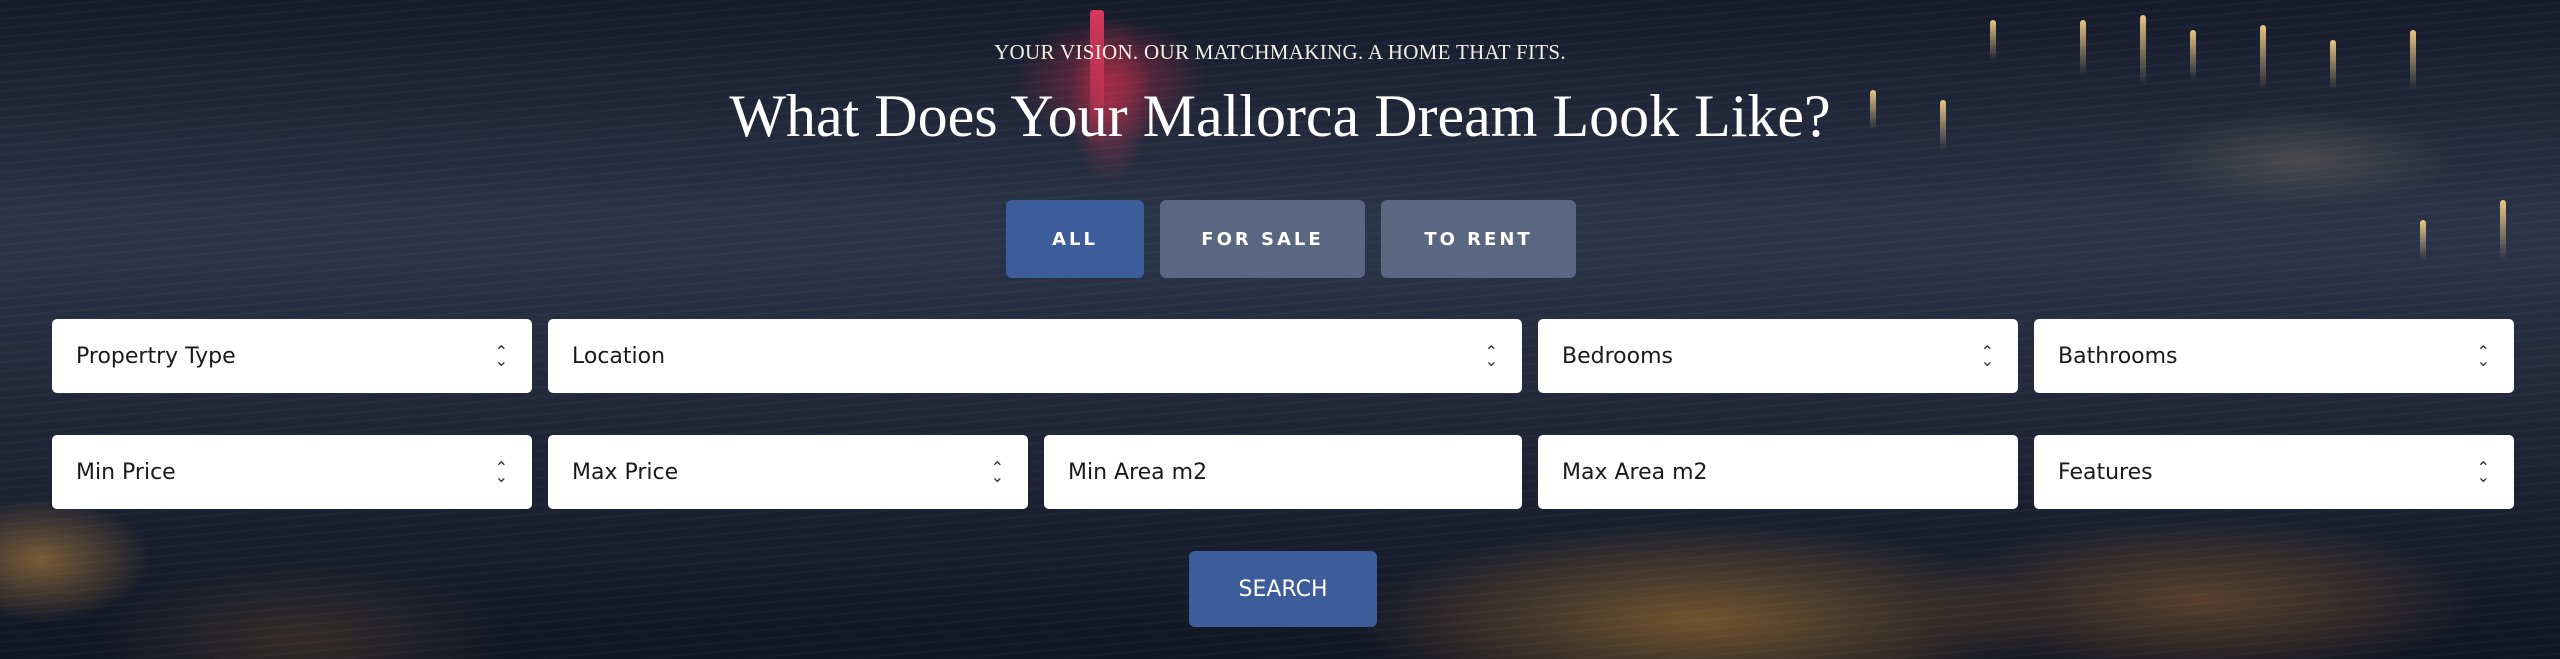 The width and height of the screenshot is (2560, 659). Describe the element at coordinates (2274, 356) in the screenshot. I see `bathrooms-select: Bathrooms ⌃ ⌄` at that location.